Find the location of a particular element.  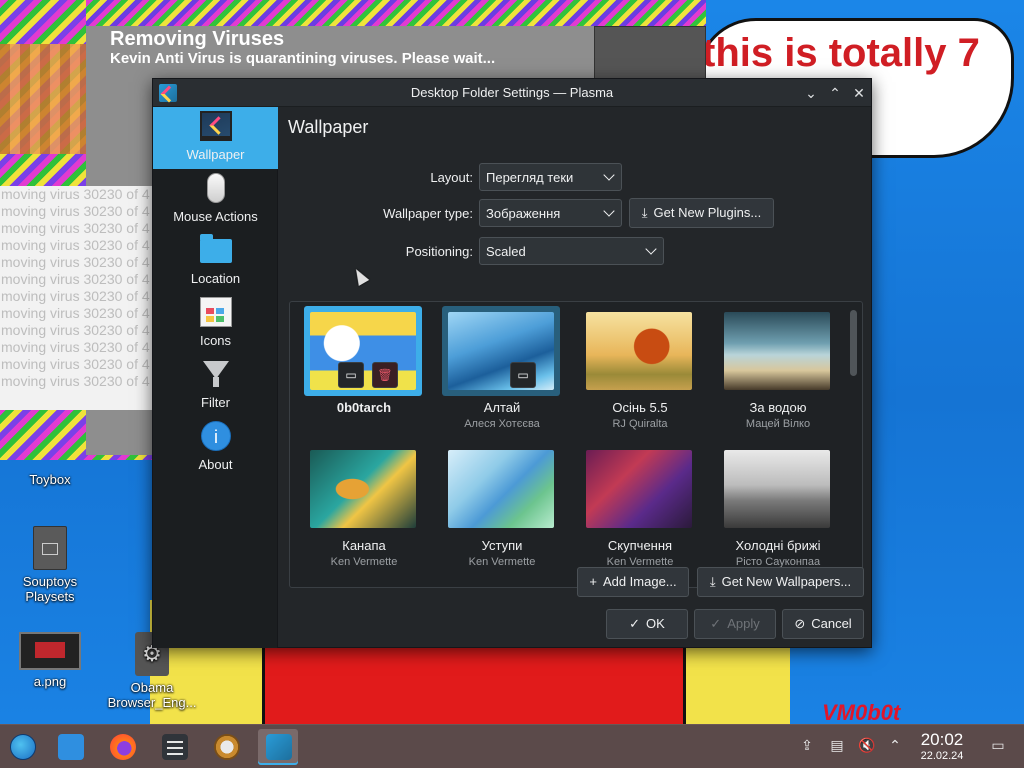

taskbar-system-settings is located at coordinates (174, 747).